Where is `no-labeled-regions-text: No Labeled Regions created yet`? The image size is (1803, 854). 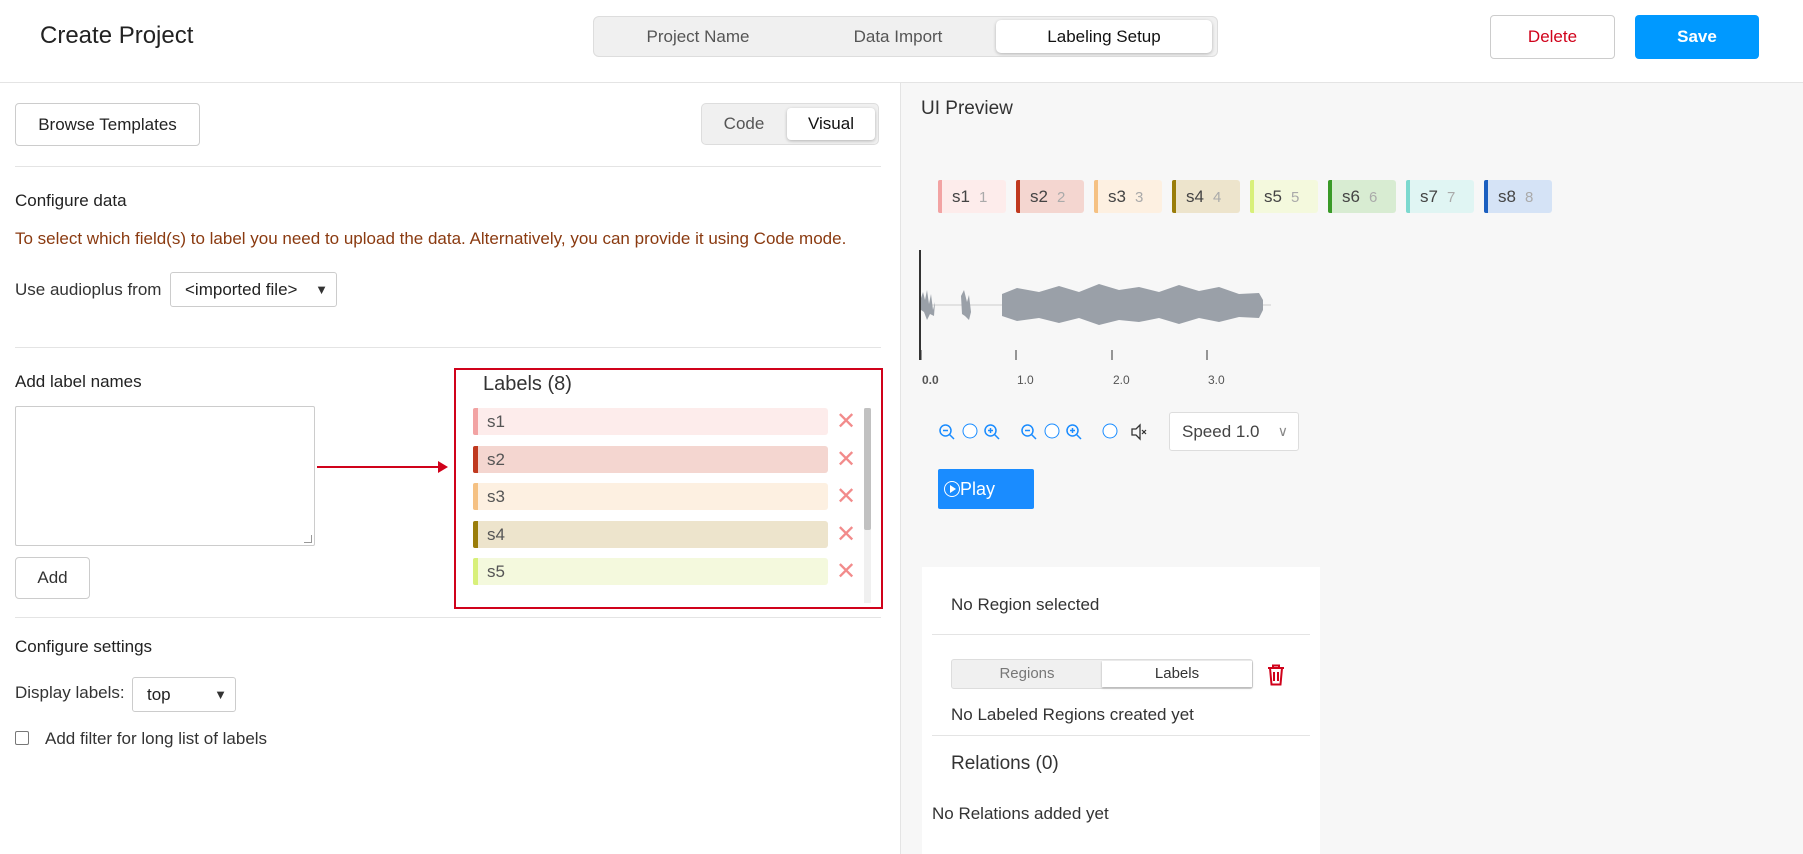
no-labeled-regions-text: No Labeled Regions created yet is located at coordinates (1072, 714).